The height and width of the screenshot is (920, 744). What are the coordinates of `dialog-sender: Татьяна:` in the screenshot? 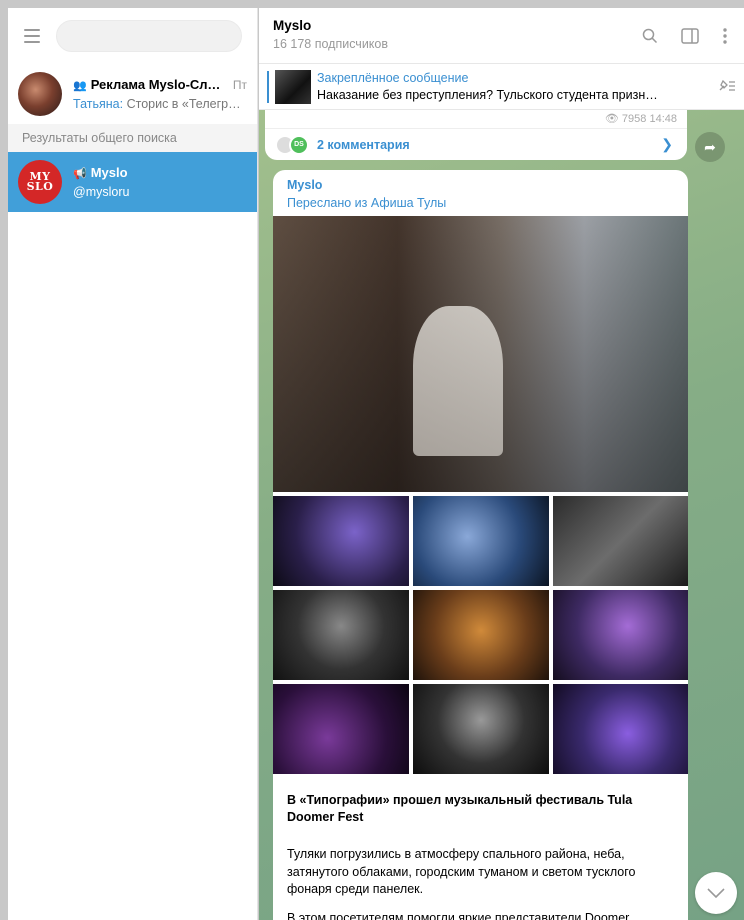 It's located at (98, 104).